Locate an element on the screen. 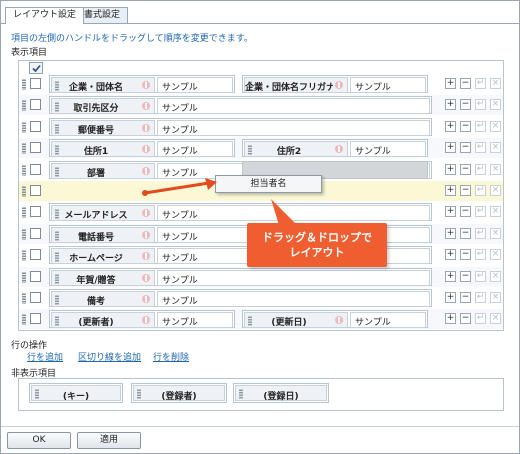  layout-field: 企業・団体名 サンプル is located at coordinates (142, 84).